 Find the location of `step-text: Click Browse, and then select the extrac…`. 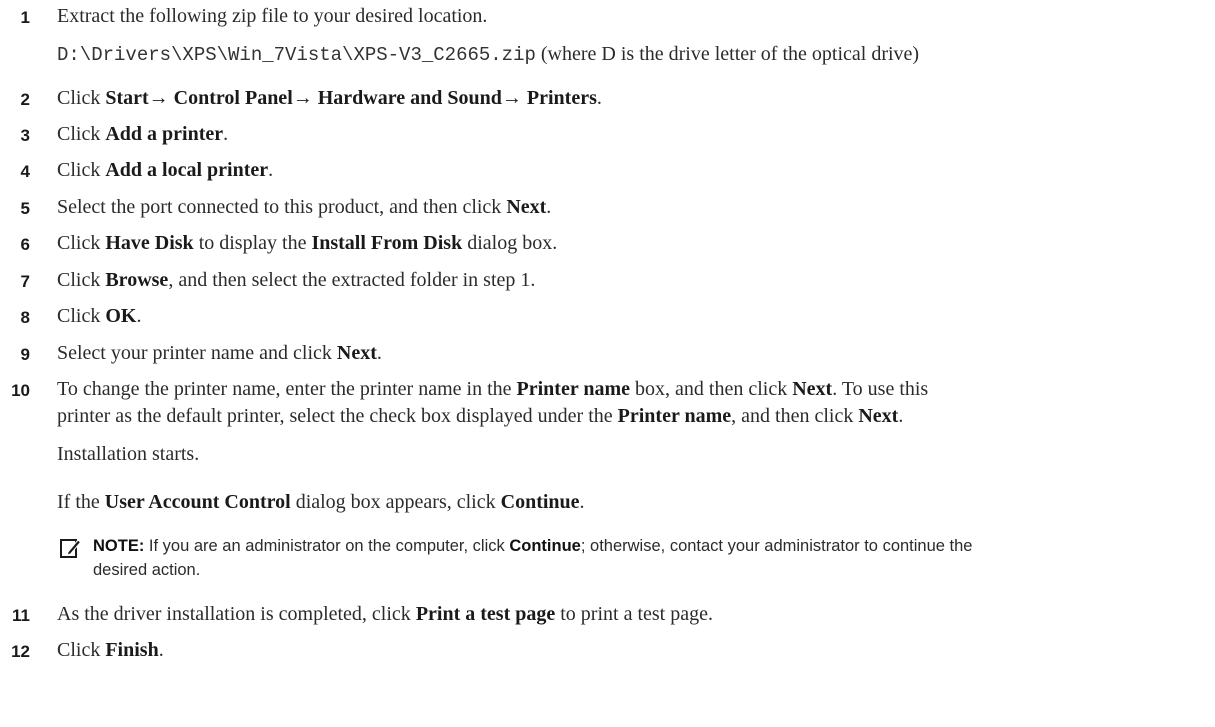

step-text: Click Browse, and then select the extrac… is located at coordinates (296, 280).